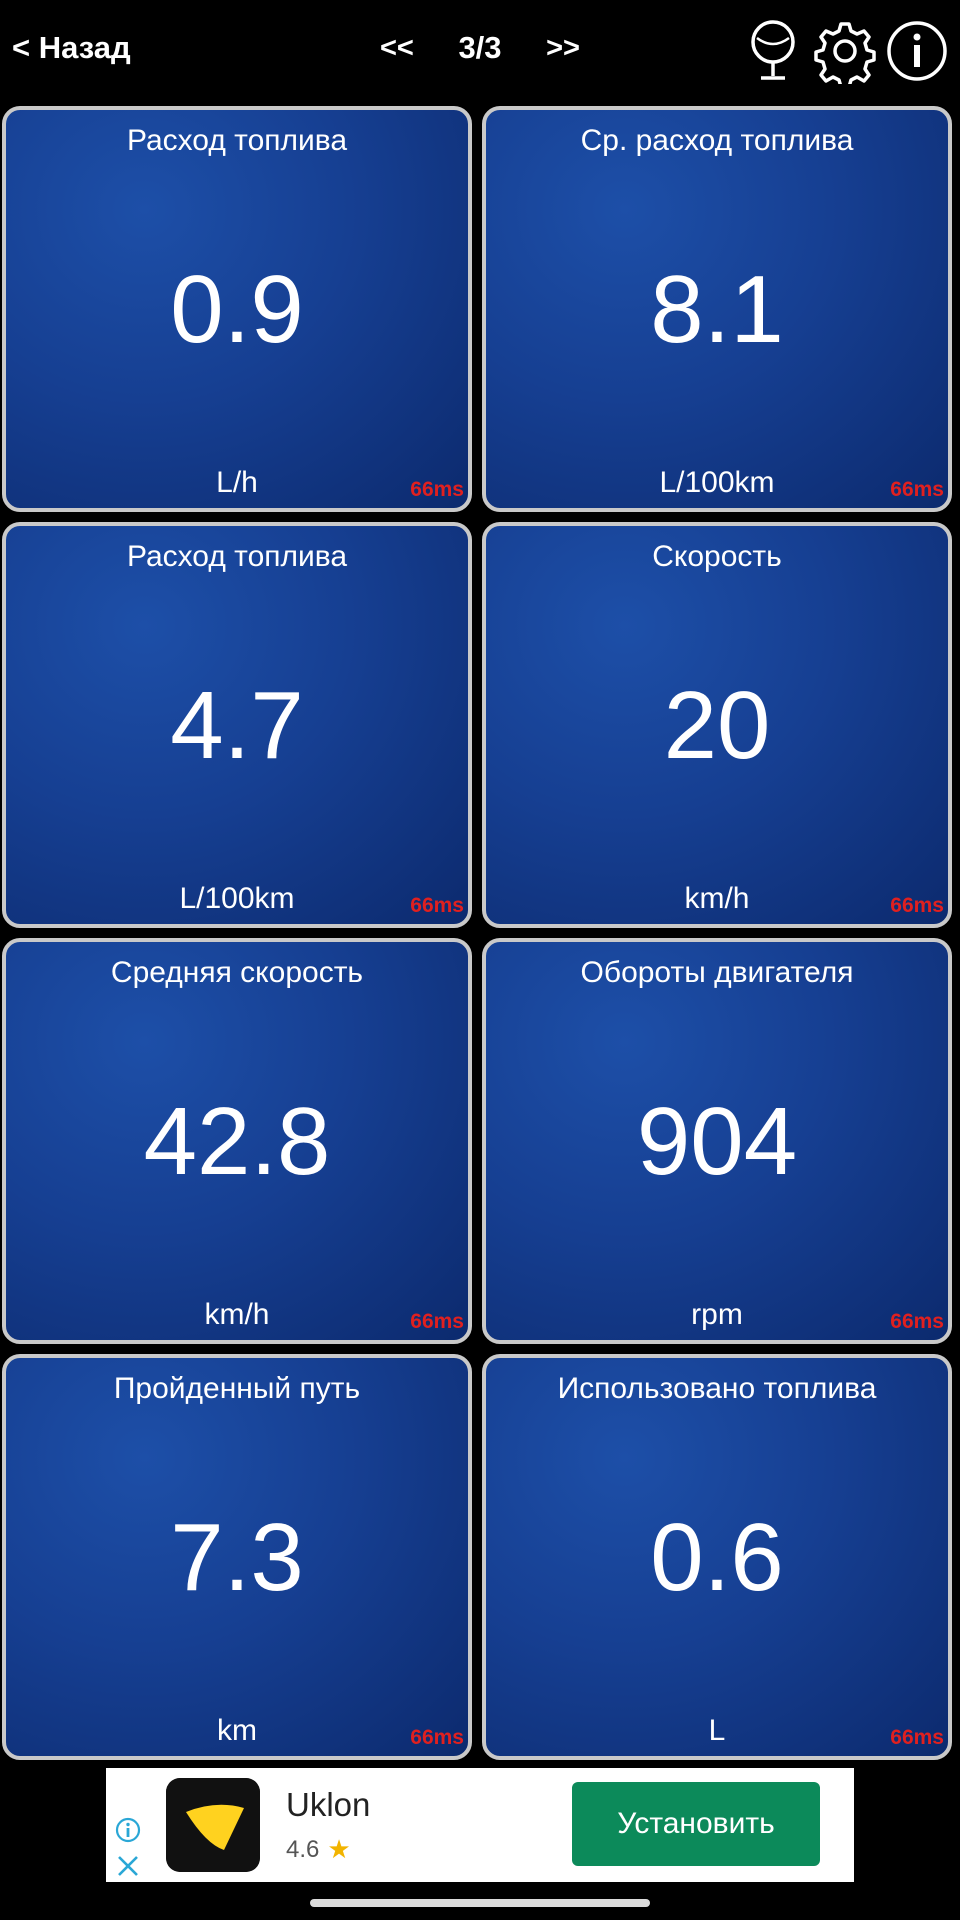  I want to click on top-bar: < Назад << 3/3 >>, so click(480, 52).